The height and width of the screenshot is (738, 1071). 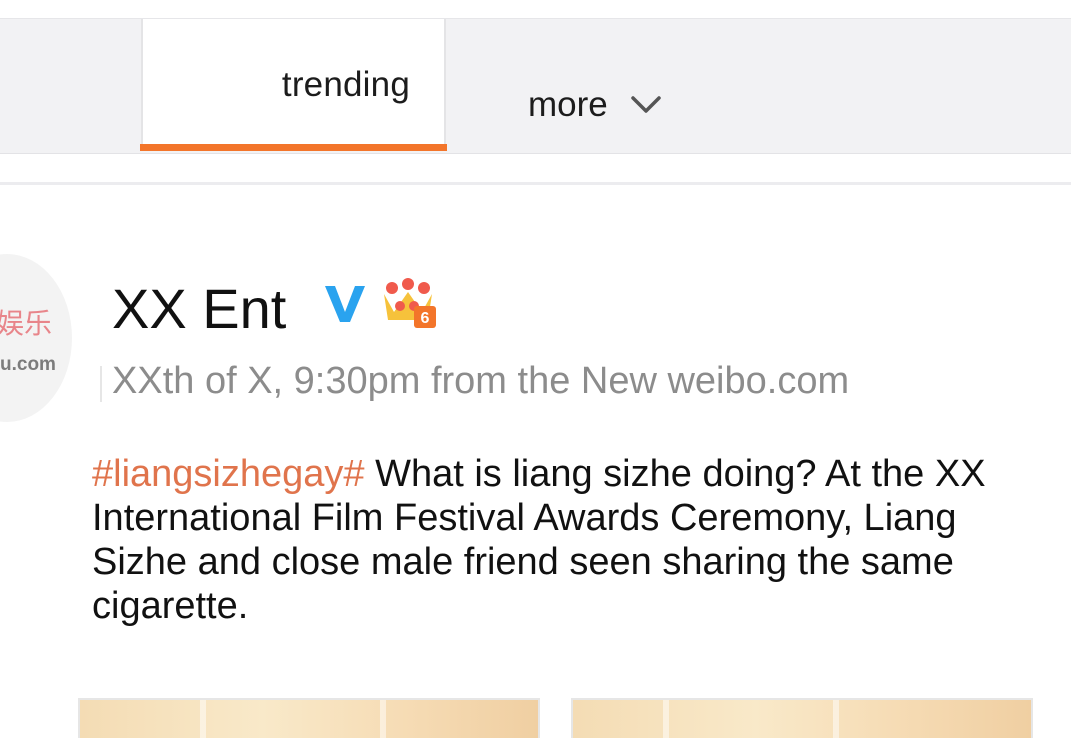 I want to click on post-hashtag-link: #liangsizhegay#, so click(x=228, y=474).